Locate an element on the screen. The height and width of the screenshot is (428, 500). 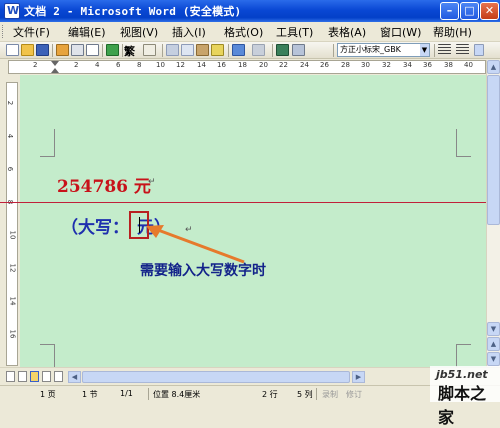
cut-icon is located at coordinates (172, 50).